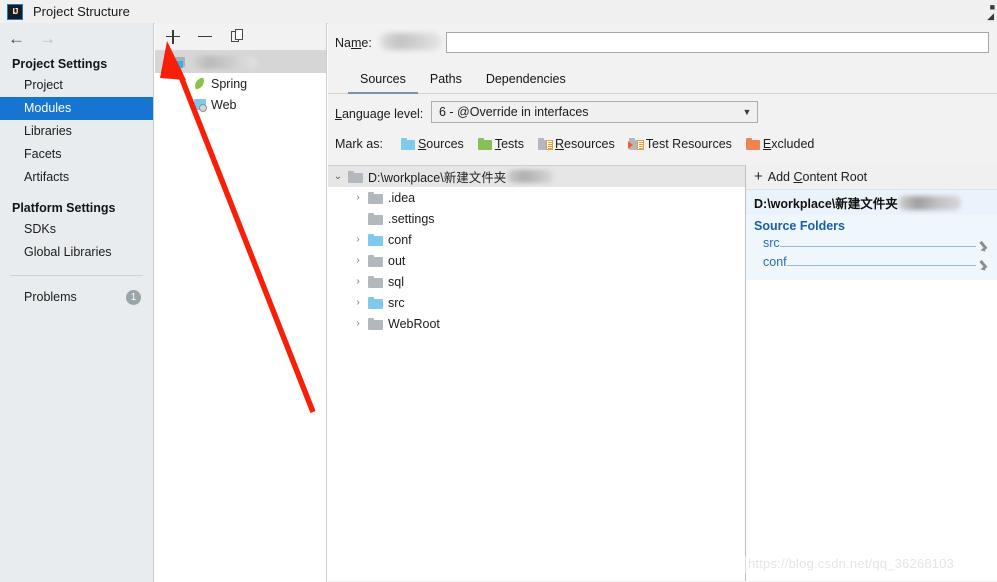  I want to click on module-name-row: Name:, so click(662, 43).